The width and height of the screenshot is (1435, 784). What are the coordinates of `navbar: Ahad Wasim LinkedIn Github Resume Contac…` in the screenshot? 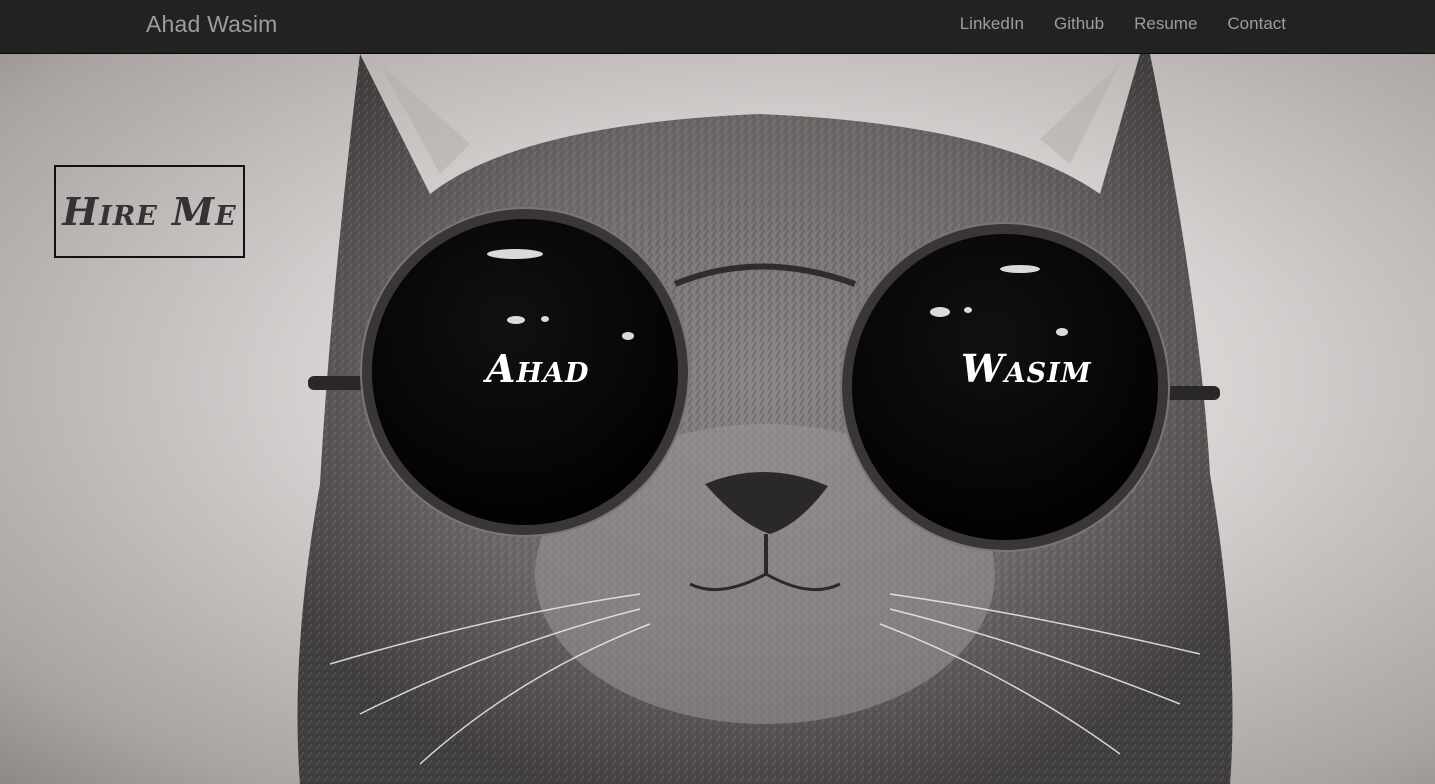 It's located at (717, 27).